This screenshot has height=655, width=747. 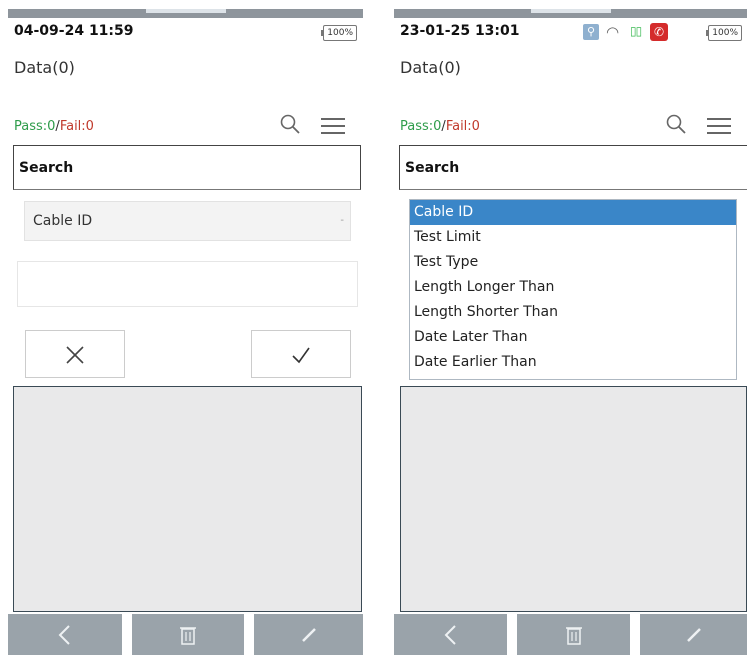 What do you see at coordinates (573, 237) in the screenshot?
I see `option-test-limit: Test Limit` at bounding box center [573, 237].